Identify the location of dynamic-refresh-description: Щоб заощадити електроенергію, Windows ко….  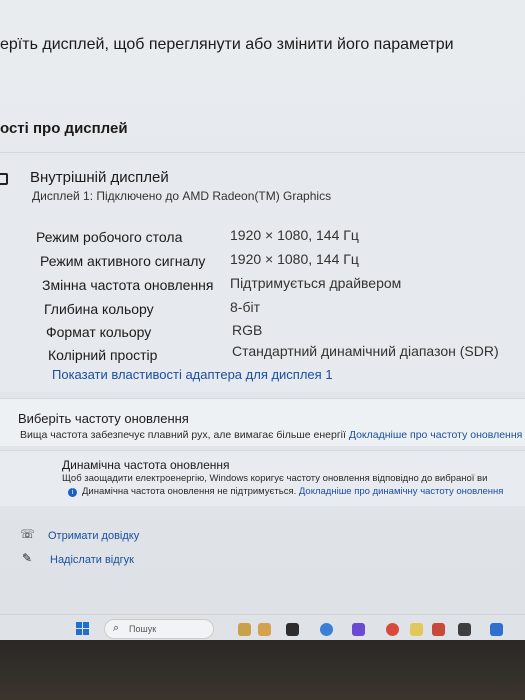
(275, 478).